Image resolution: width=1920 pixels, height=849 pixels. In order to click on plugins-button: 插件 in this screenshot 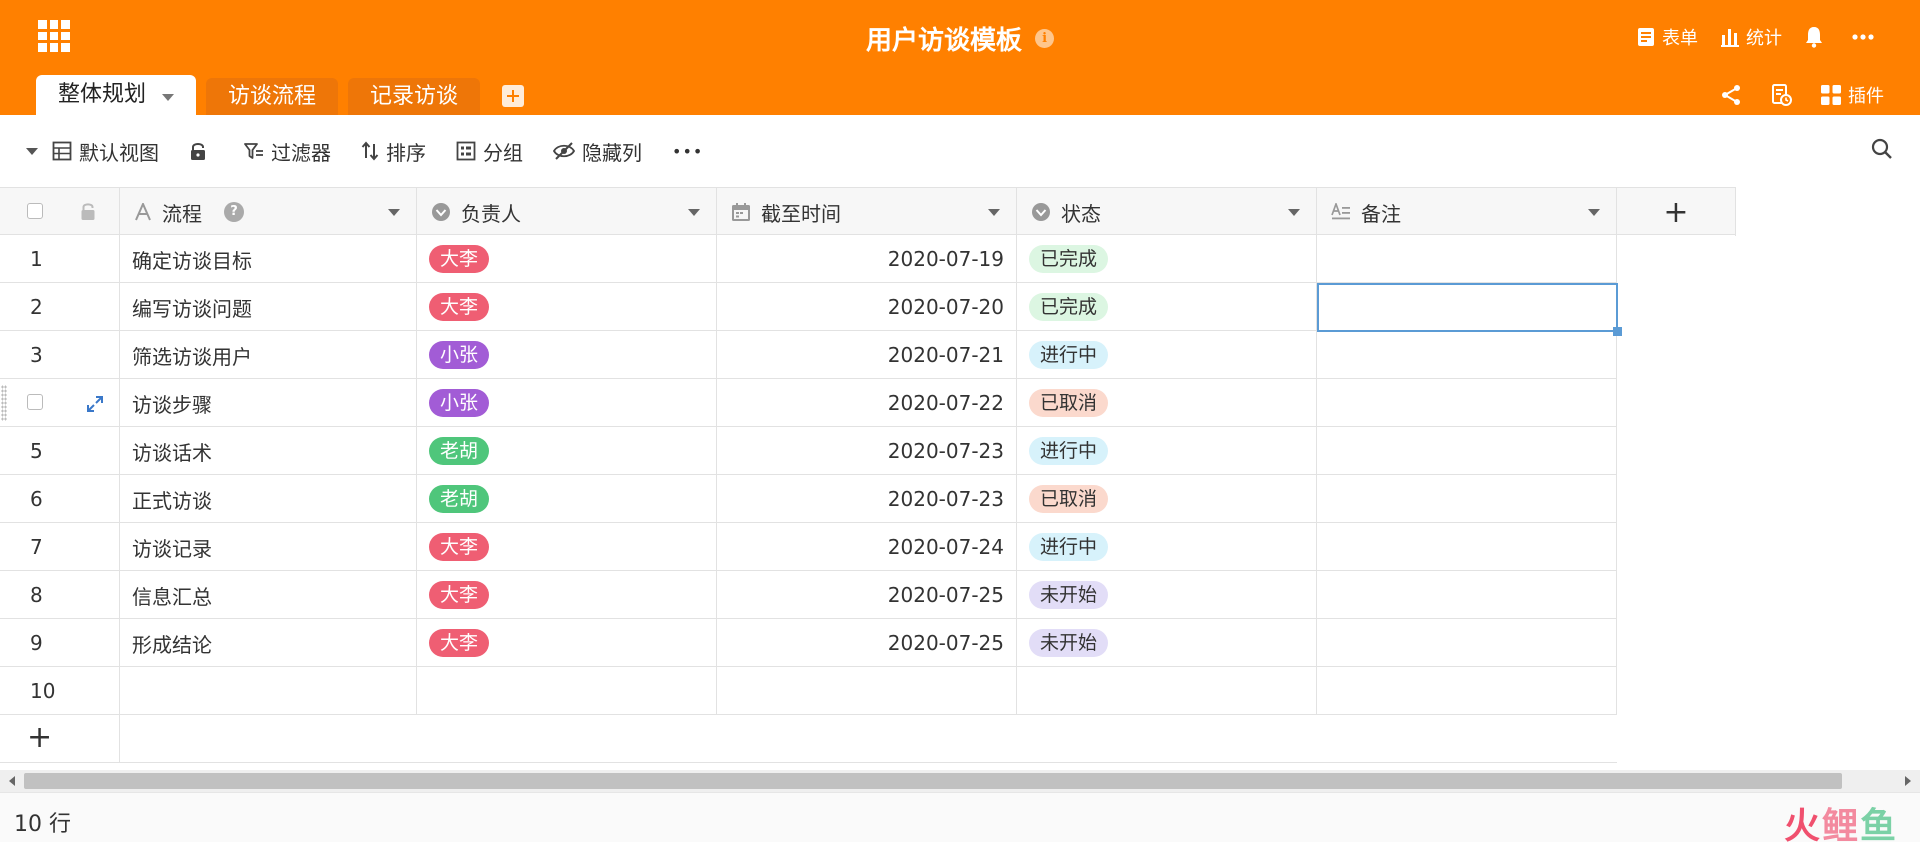, I will do `click(1852, 95)`.